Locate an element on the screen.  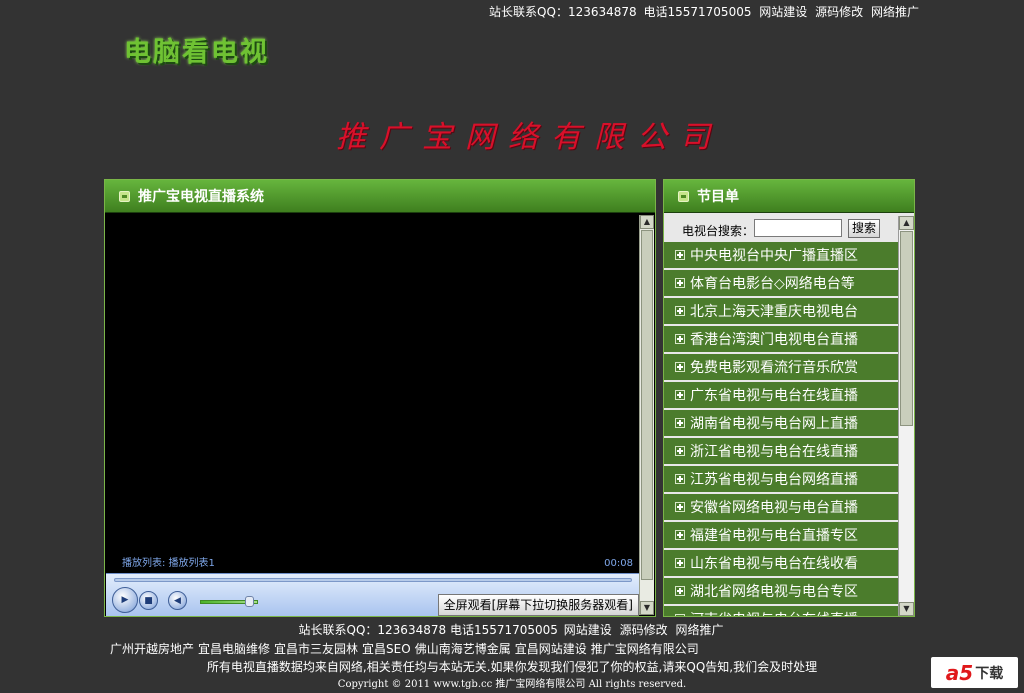
top-phone: 电话15571705005 is located at coordinates (697, 12).